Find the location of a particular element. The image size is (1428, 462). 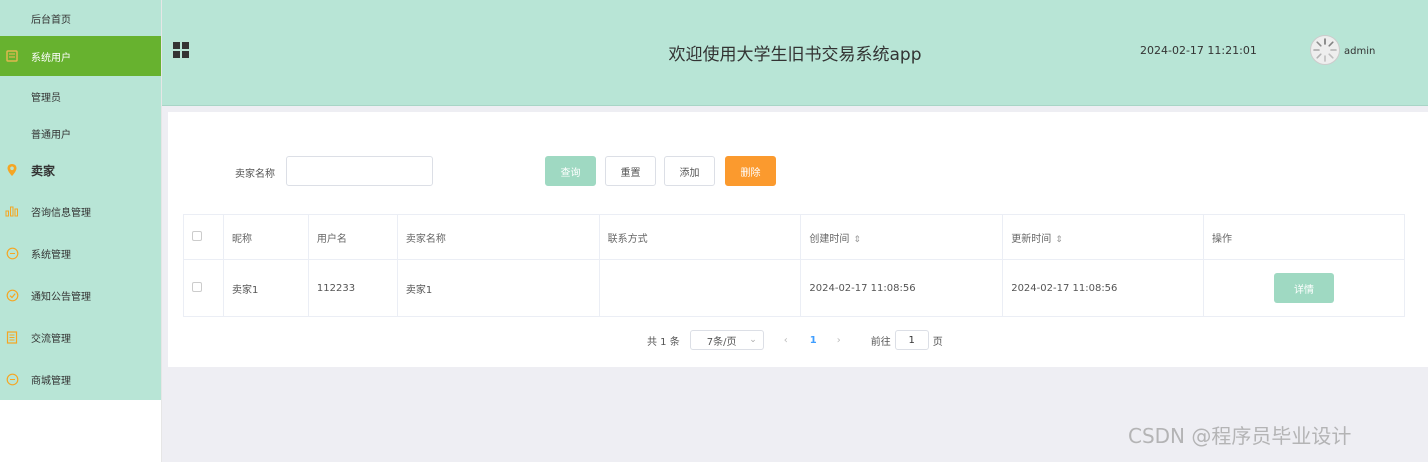

column-header: 联系方式 is located at coordinates (700, 237).